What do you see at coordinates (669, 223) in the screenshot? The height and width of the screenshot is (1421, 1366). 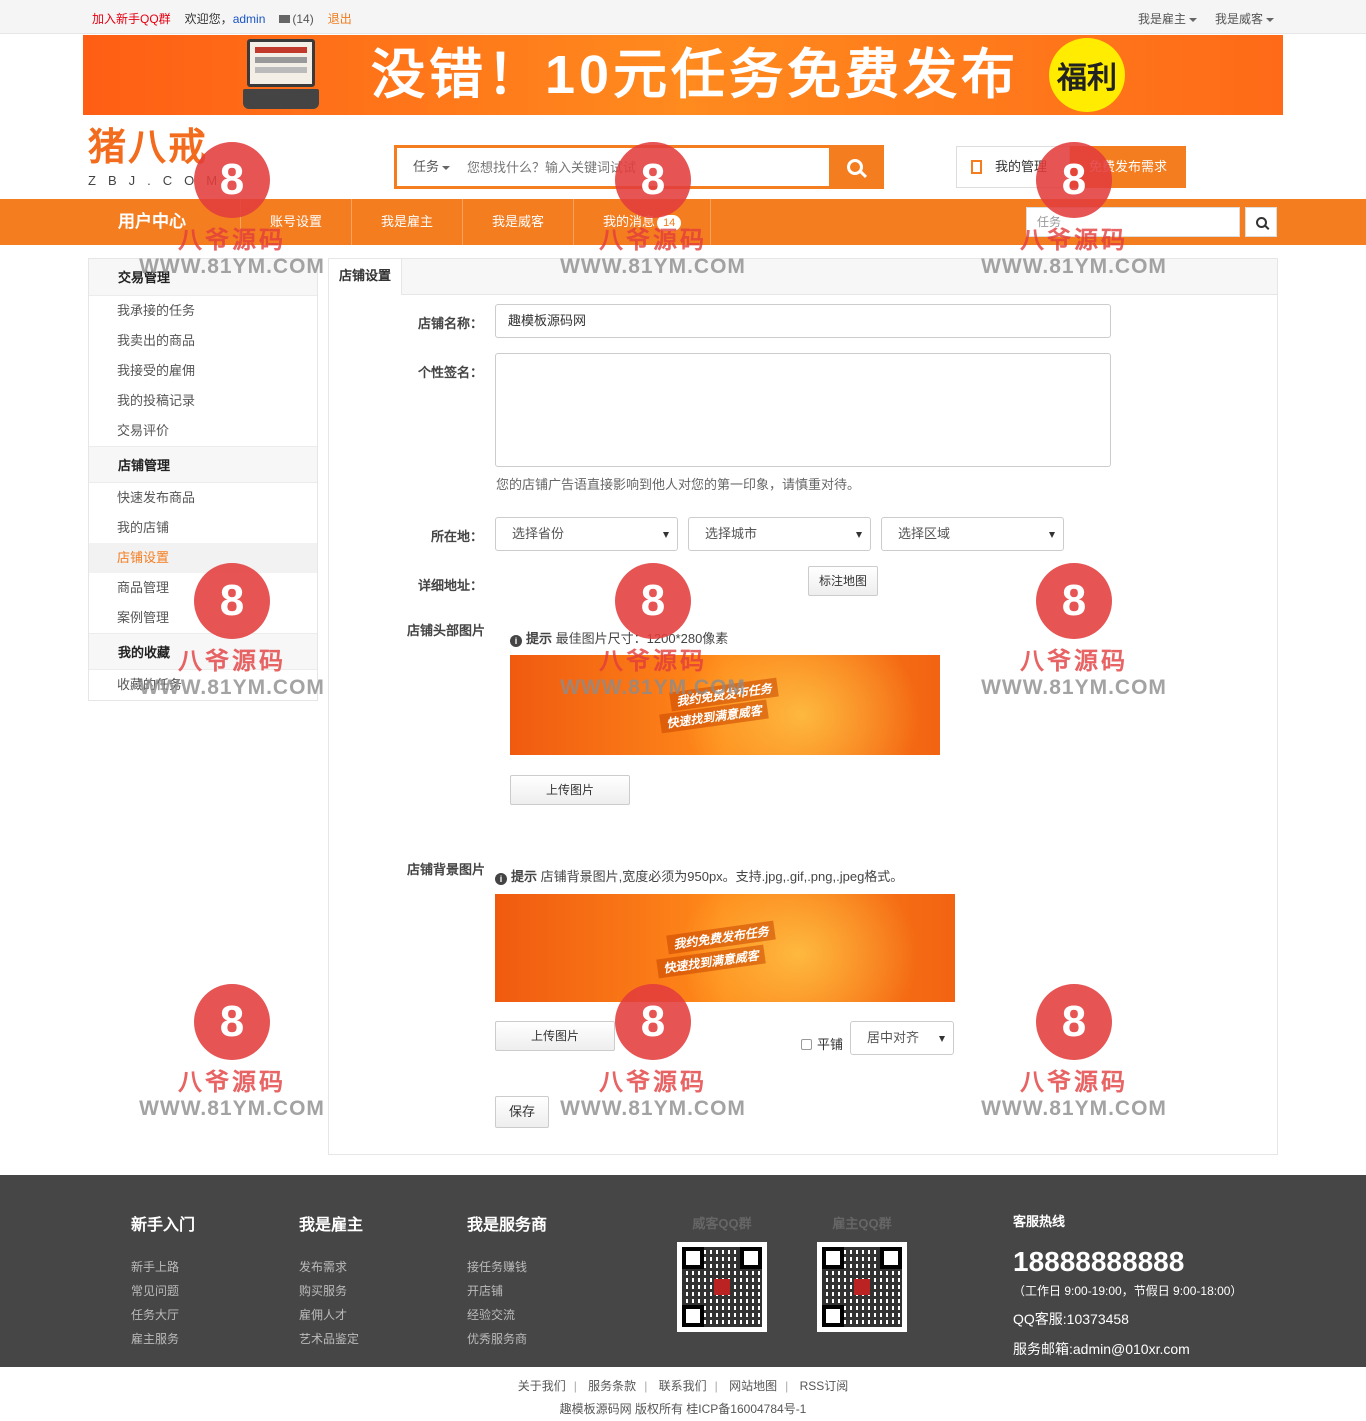 I see `message-count-badge: 14` at bounding box center [669, 223].